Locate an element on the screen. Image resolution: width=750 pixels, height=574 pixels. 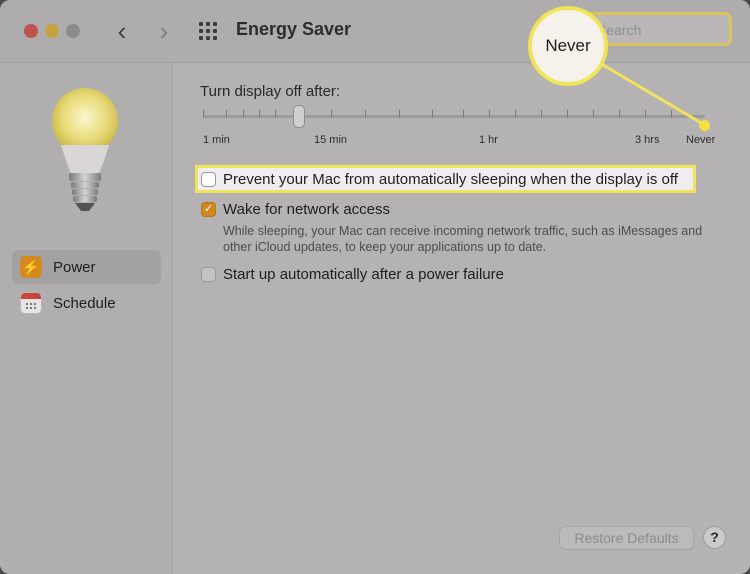
never-position-marker is located at coordinates (704, 125).